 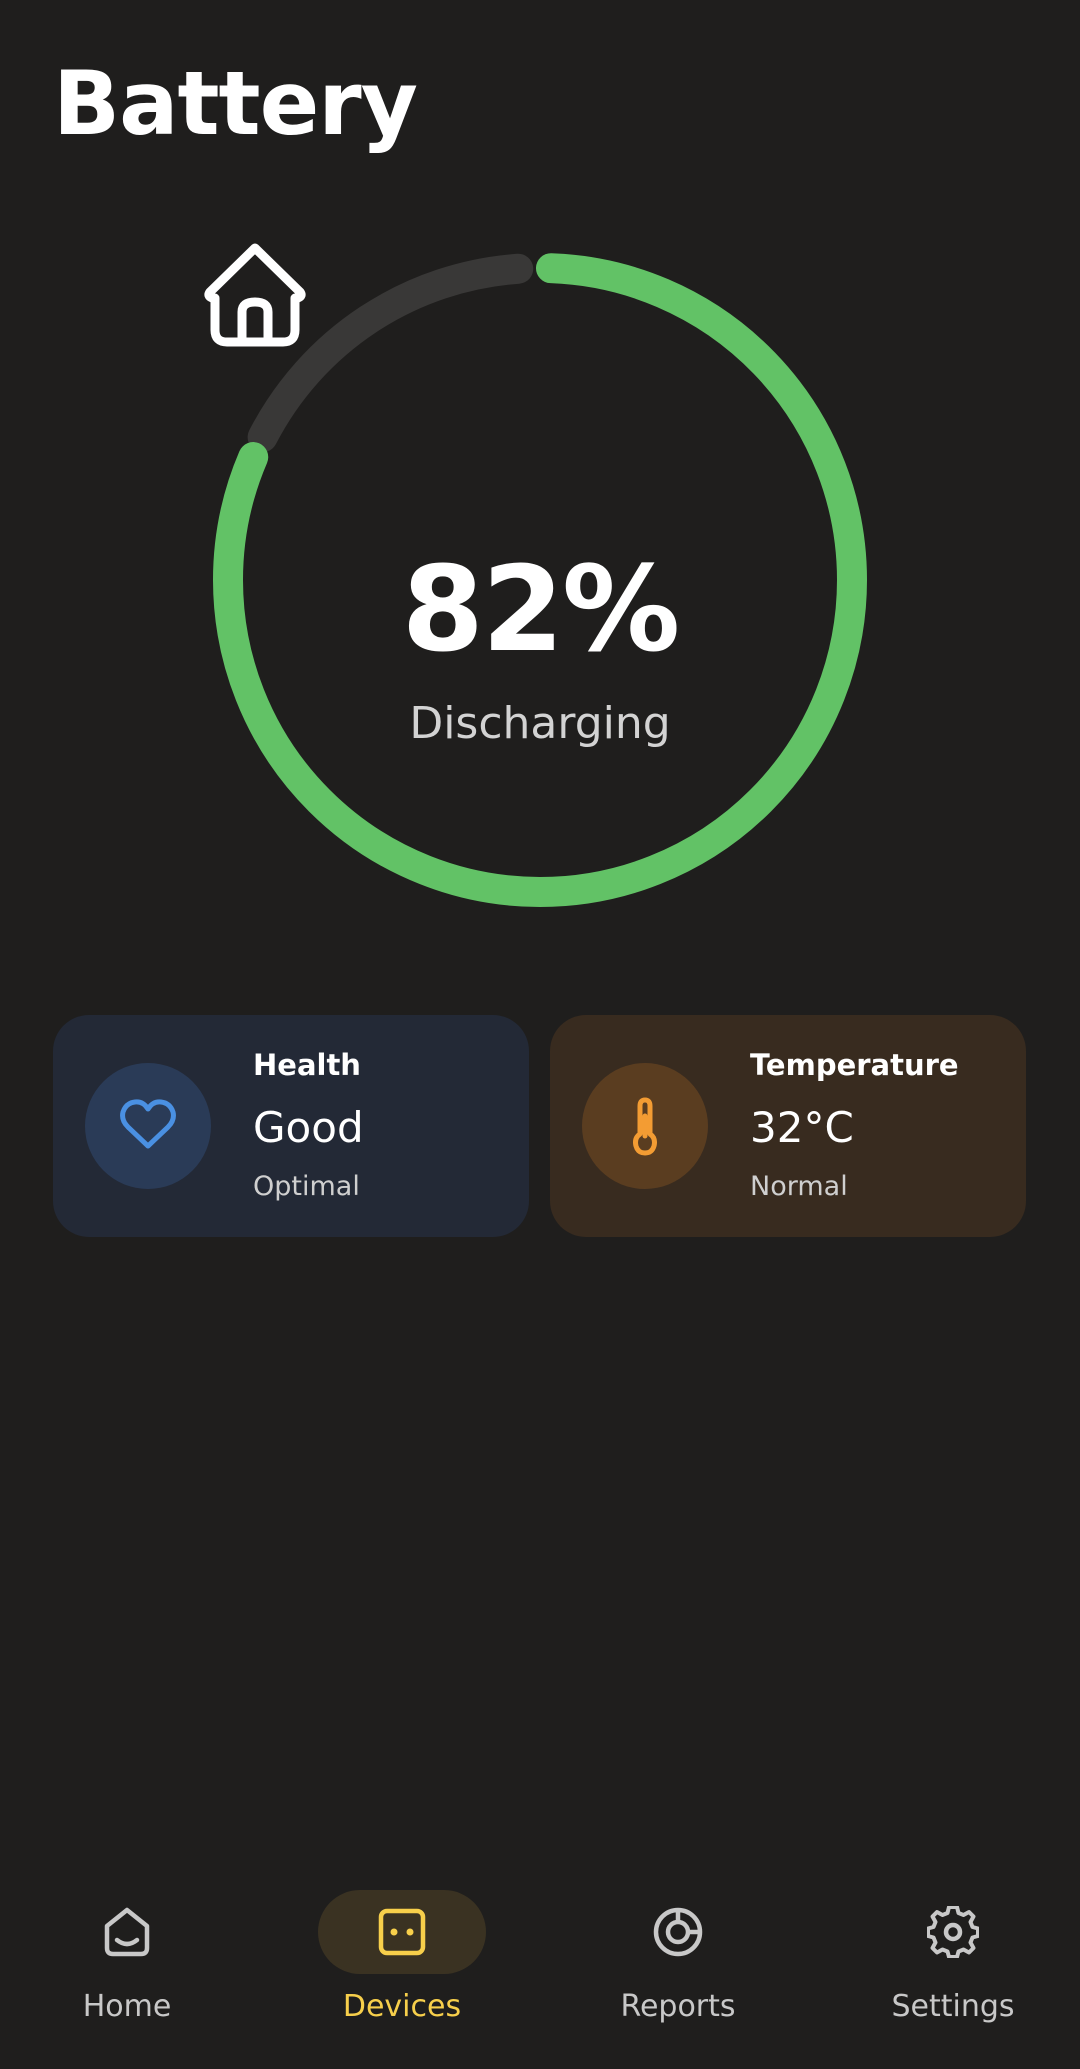 What do you see at coordinates (799, 1186) in the screenshot?
I see `temperature-sub: Normal` at bounding box center [799, 1186].